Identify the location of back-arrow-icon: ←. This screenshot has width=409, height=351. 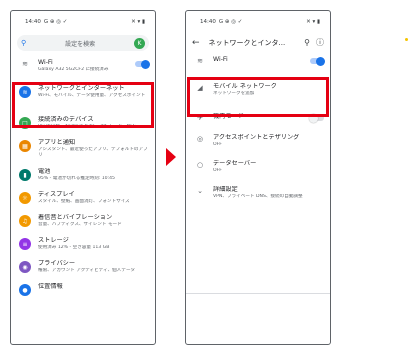
(196, 43).